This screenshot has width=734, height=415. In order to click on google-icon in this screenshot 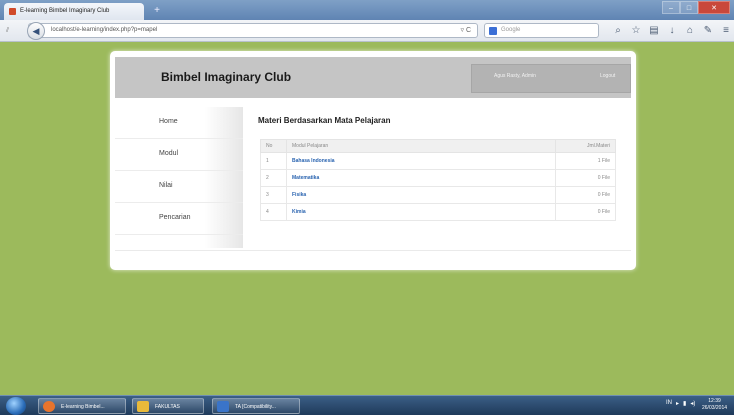, I will do `click(493, 31)`.